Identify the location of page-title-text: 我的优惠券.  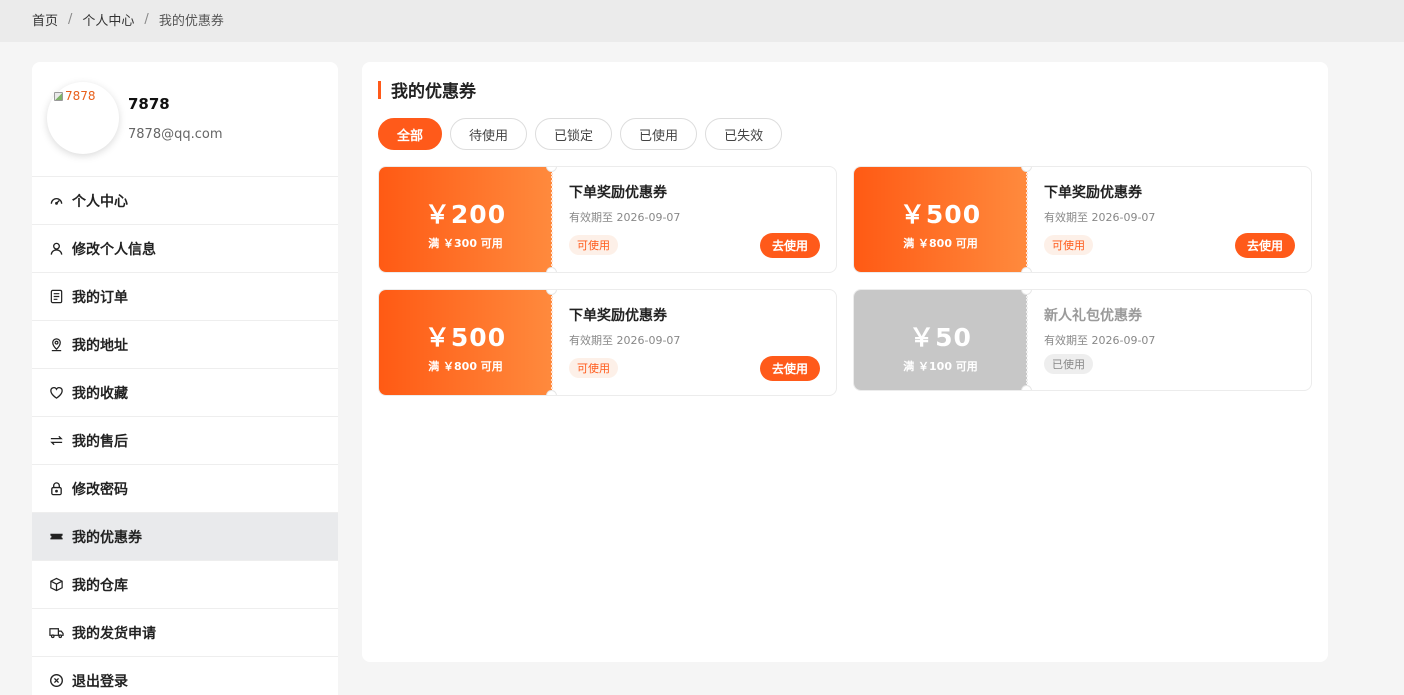
(433, 92).